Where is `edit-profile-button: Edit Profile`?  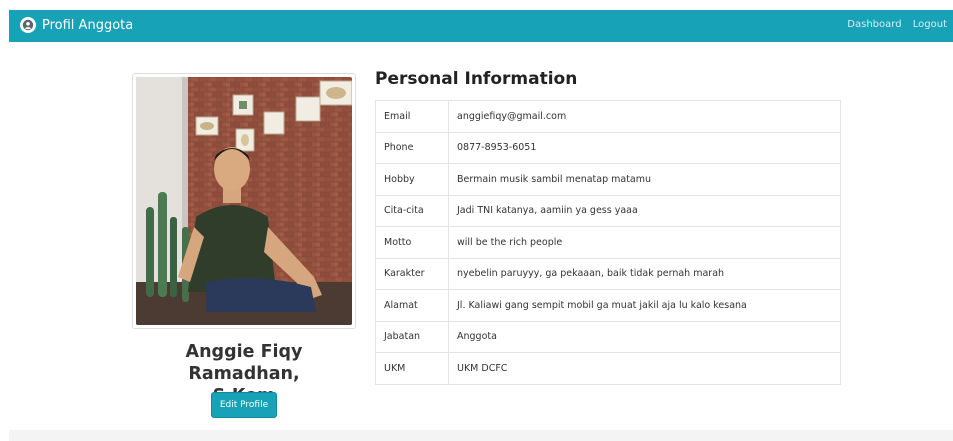
edit-profile-button: Edit Profile is located at coordinates (244, 405).